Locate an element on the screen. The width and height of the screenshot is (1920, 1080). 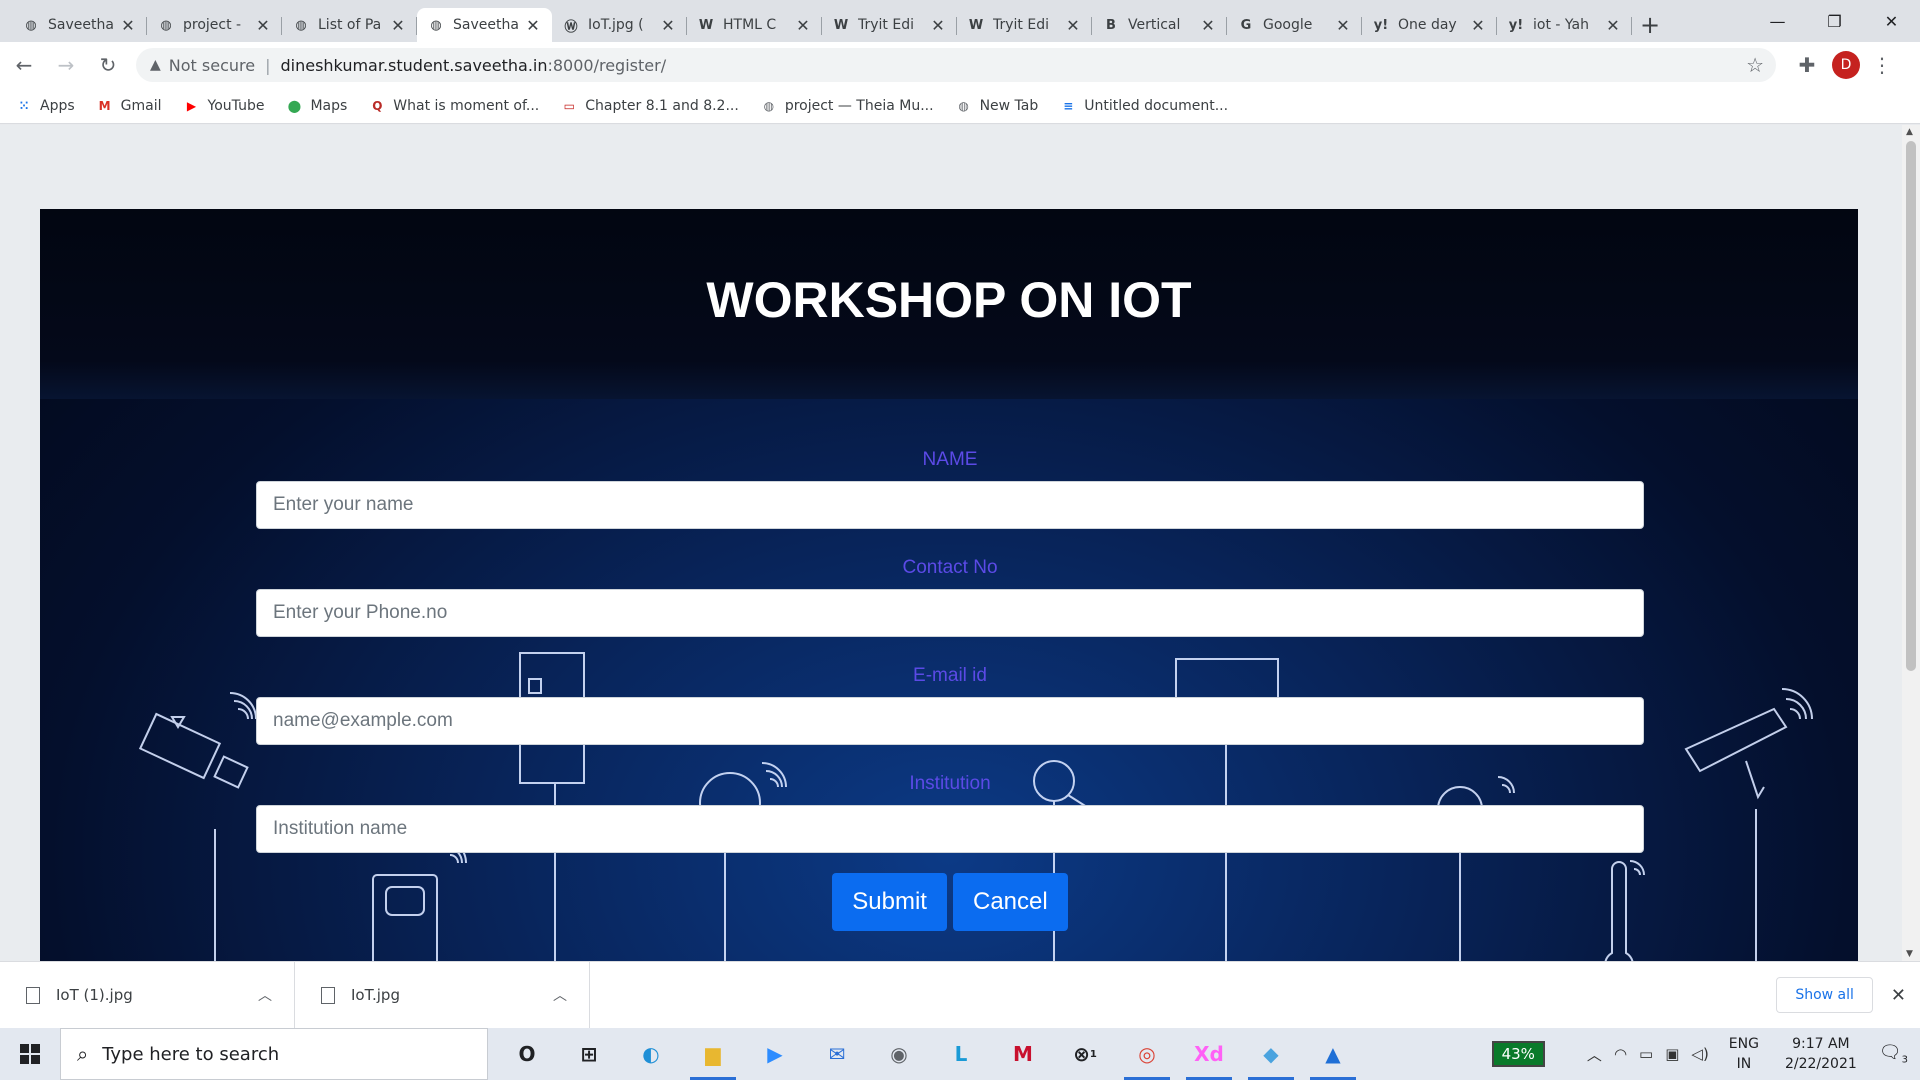
windows-logo-icon is located at coordinates (30, 1054).